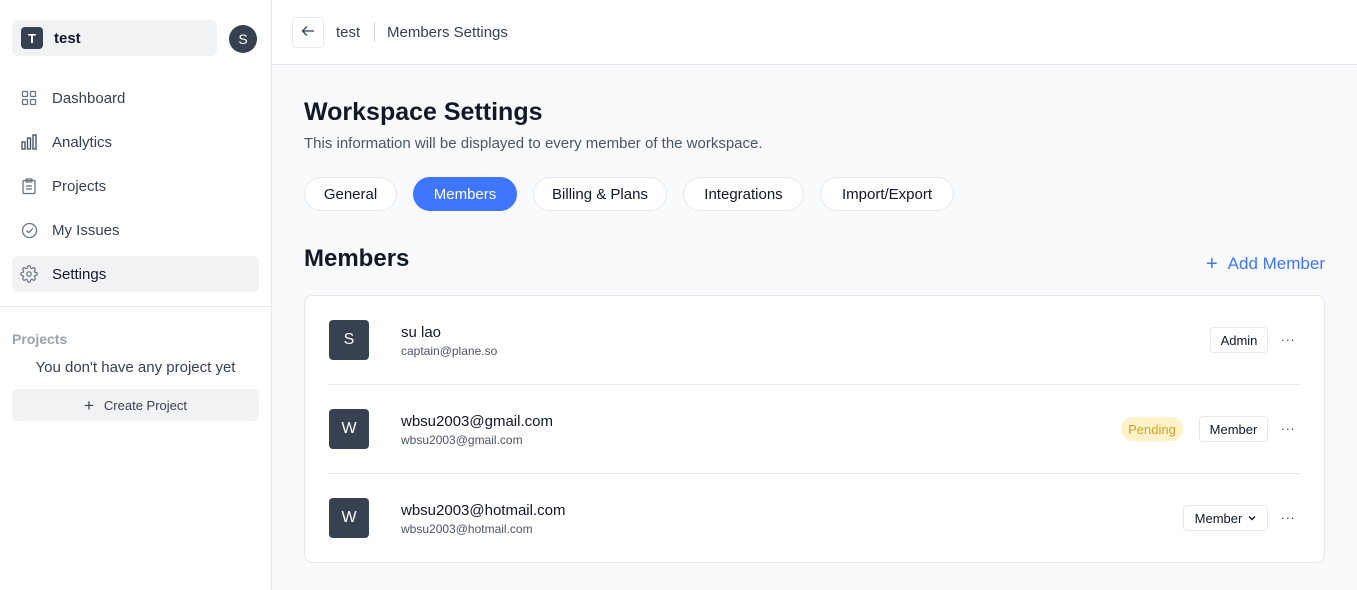  What do you see at coordinates (1233, 429) in the screenshot?
I see `member-role-badge: Member` at bounding box center [1233, 429].